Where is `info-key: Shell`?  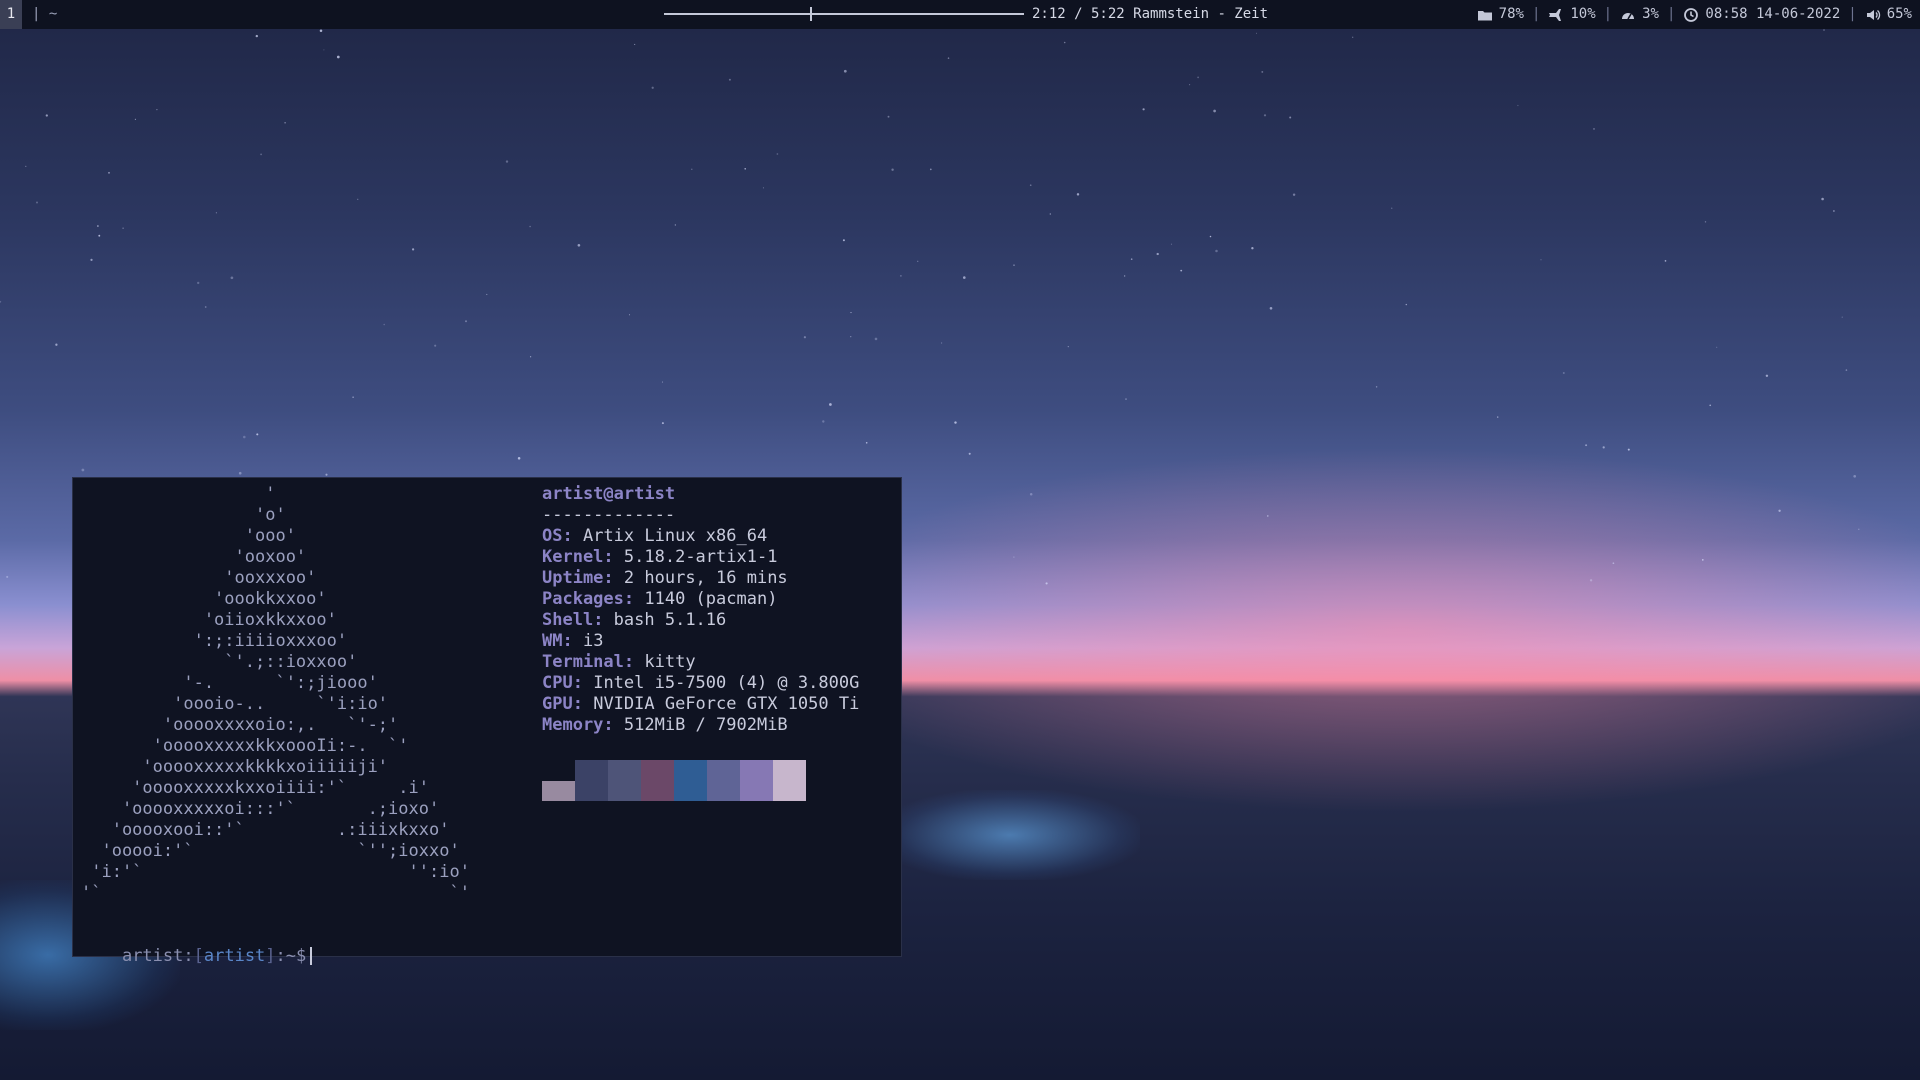
info-key: Shell is located at coordinates (568, 620).